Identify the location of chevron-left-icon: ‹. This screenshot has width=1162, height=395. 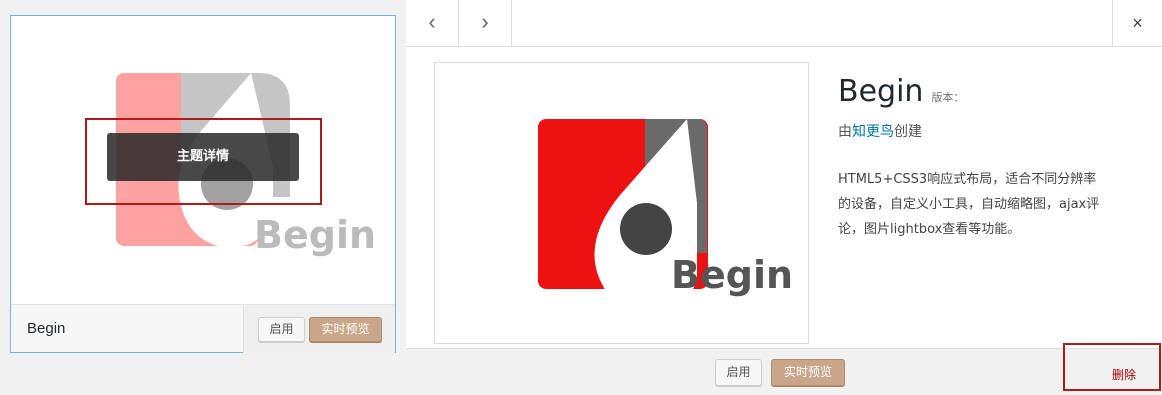
(432, 21).